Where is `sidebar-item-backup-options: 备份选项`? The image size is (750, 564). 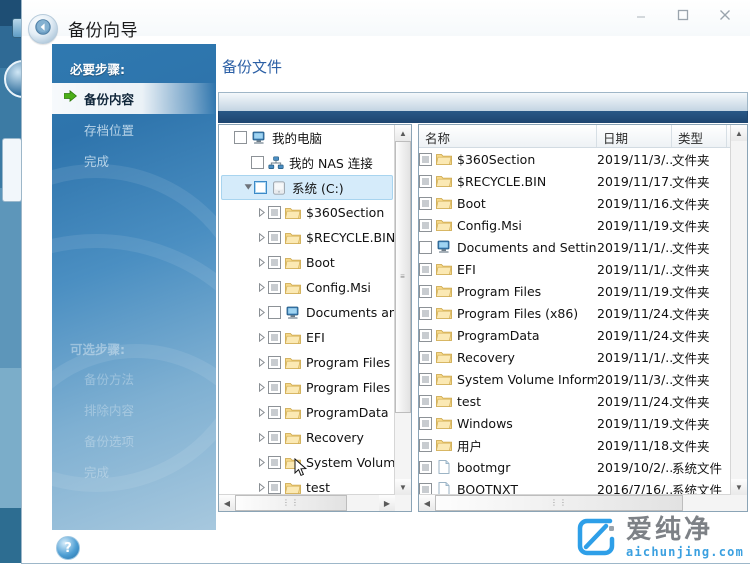
sidebar-item-backup-options: 备份选项 is located at coordinates (134, 440).